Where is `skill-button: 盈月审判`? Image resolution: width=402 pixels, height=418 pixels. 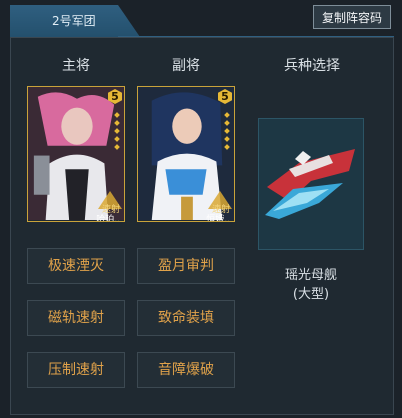 skill-button: 盈月审判 is located at coordinates (186, 266).